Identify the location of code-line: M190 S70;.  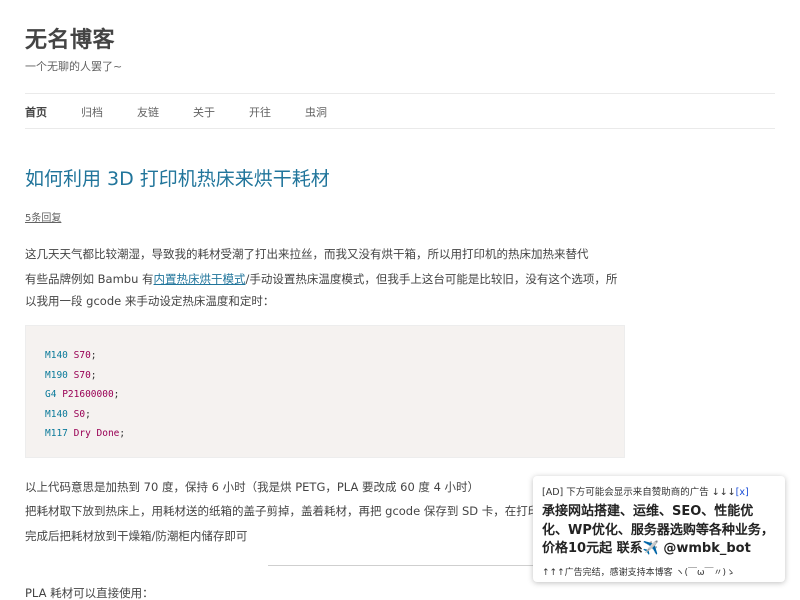
(71, 375).